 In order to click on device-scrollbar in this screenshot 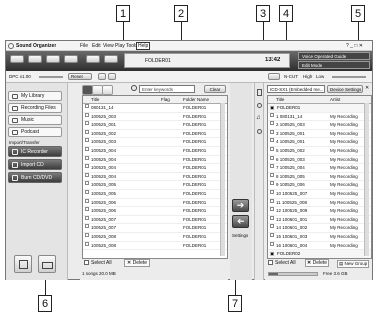, I will do `click(366, 179)`.